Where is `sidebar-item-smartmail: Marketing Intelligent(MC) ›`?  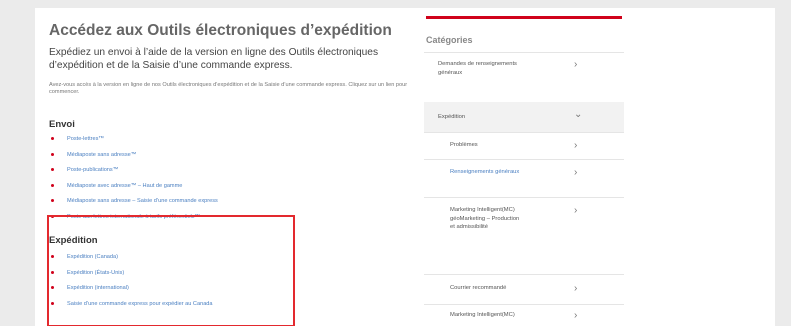
sidebar-item-smartmail: Marketing Intelligent(MC) › is located at coordinates (524, 318).